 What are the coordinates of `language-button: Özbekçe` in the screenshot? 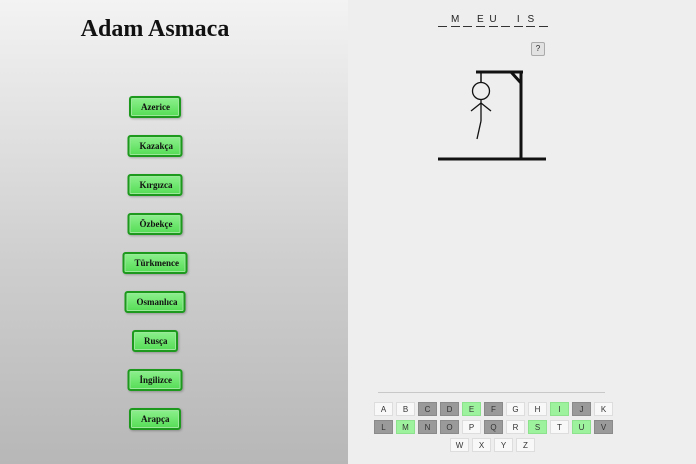 It's located at (155, 224).